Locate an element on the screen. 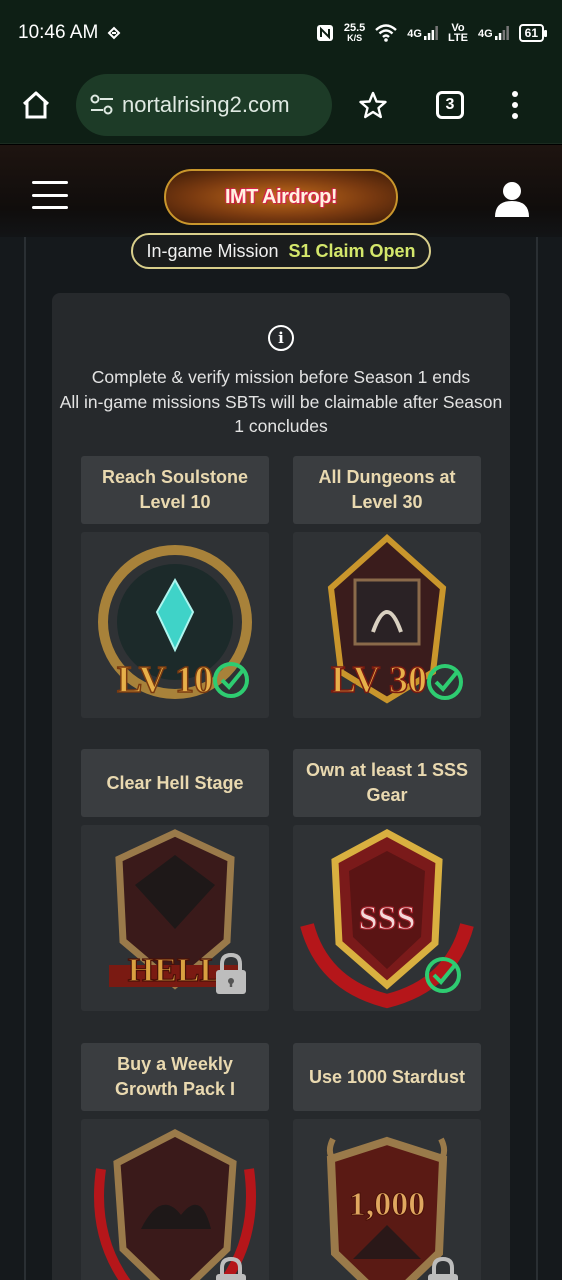 The height and width of the screenshot is (1280, 562). mission-tile: Clear Hell Stage HELL is located at coordinates (175, 880).